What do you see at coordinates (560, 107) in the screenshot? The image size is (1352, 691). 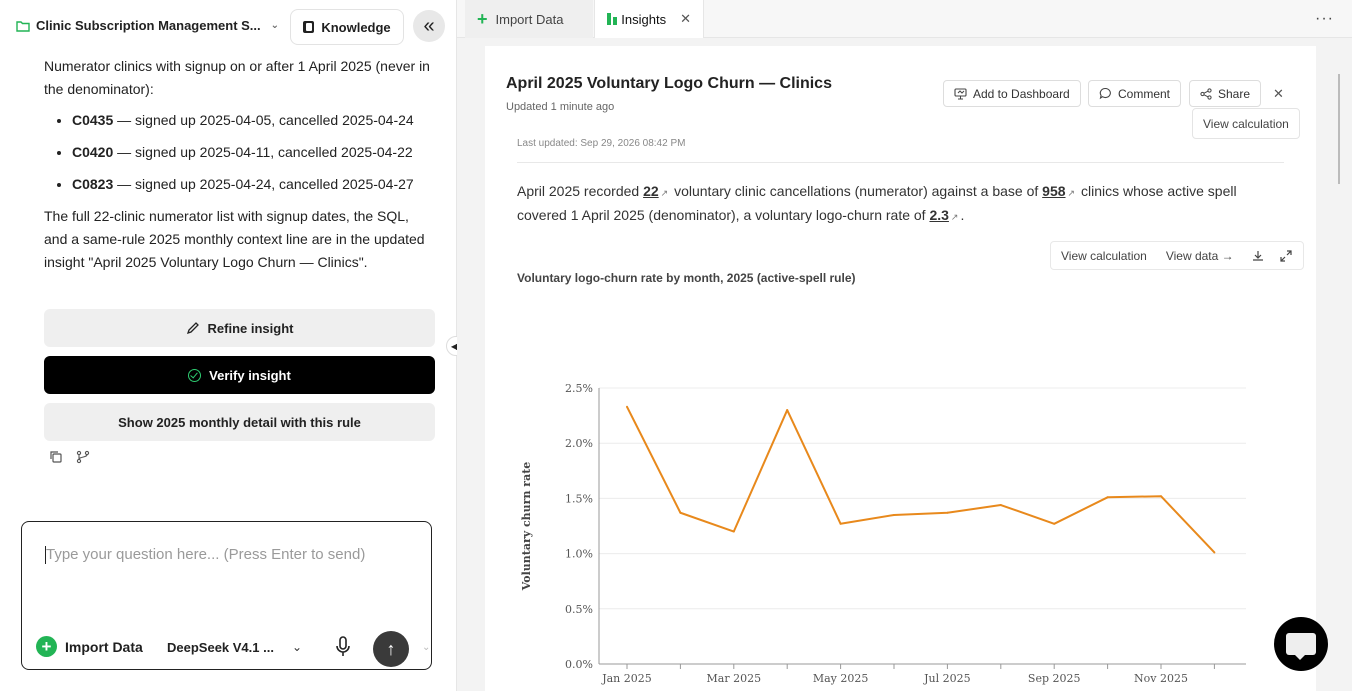 I see `updated-time: Updated 1 minute ago` at bounding box center [560, 107].